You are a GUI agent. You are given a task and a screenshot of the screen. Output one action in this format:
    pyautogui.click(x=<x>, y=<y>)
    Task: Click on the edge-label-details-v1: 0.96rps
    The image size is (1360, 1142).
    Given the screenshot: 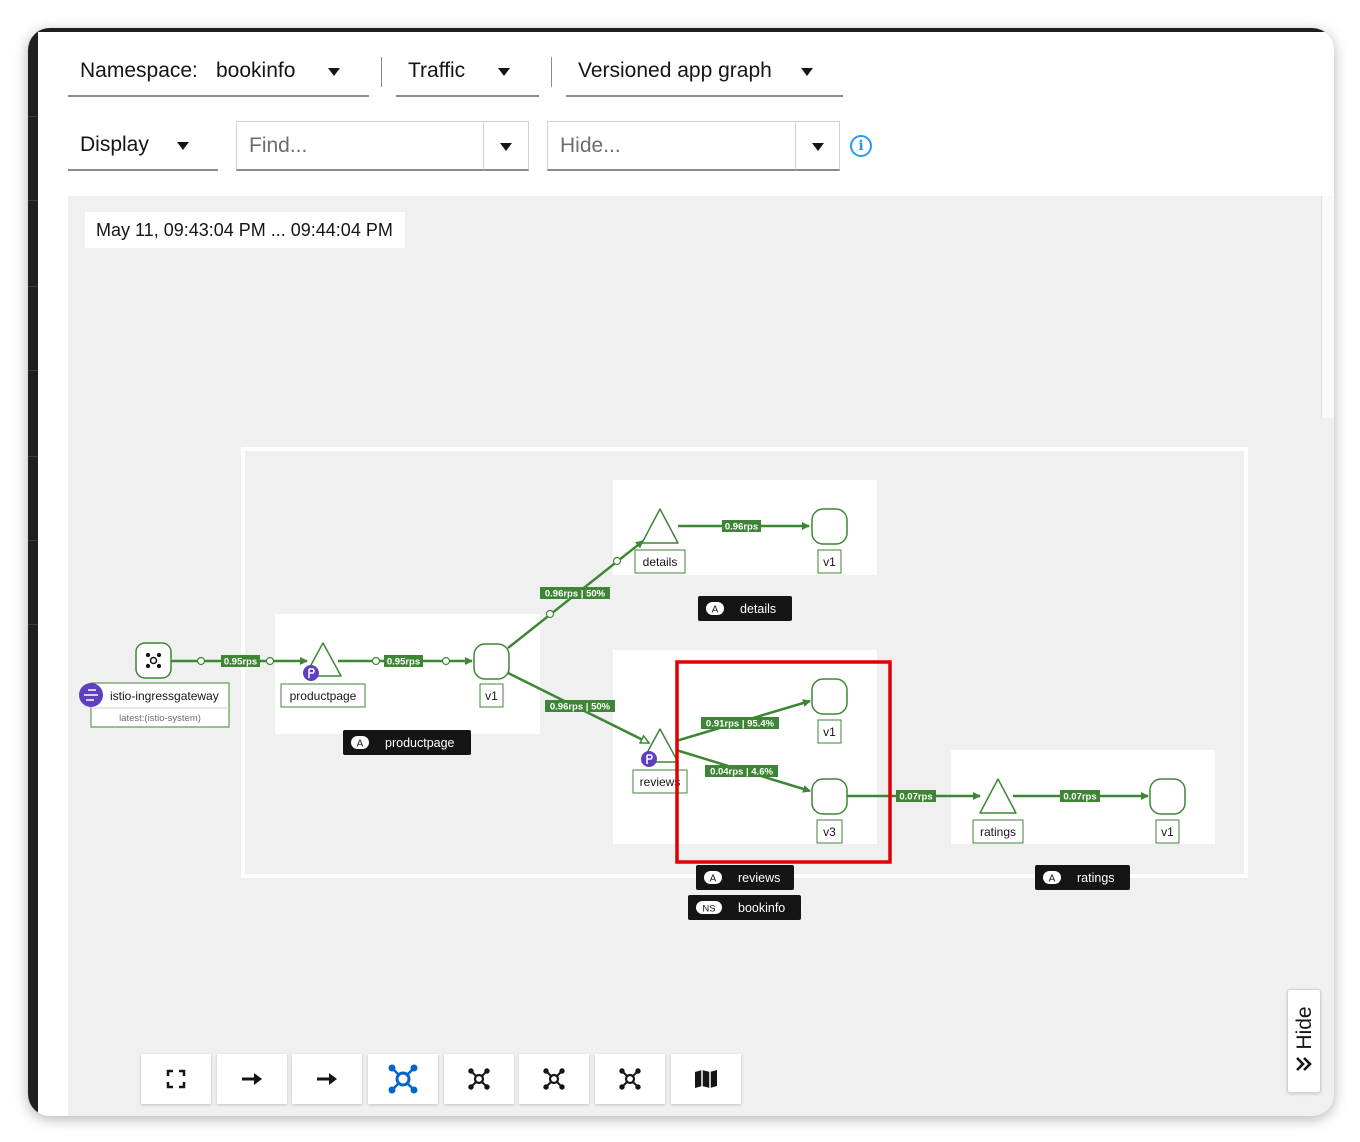 What is the action you would take?
    pyautogui.click(x=741, y=526)
    